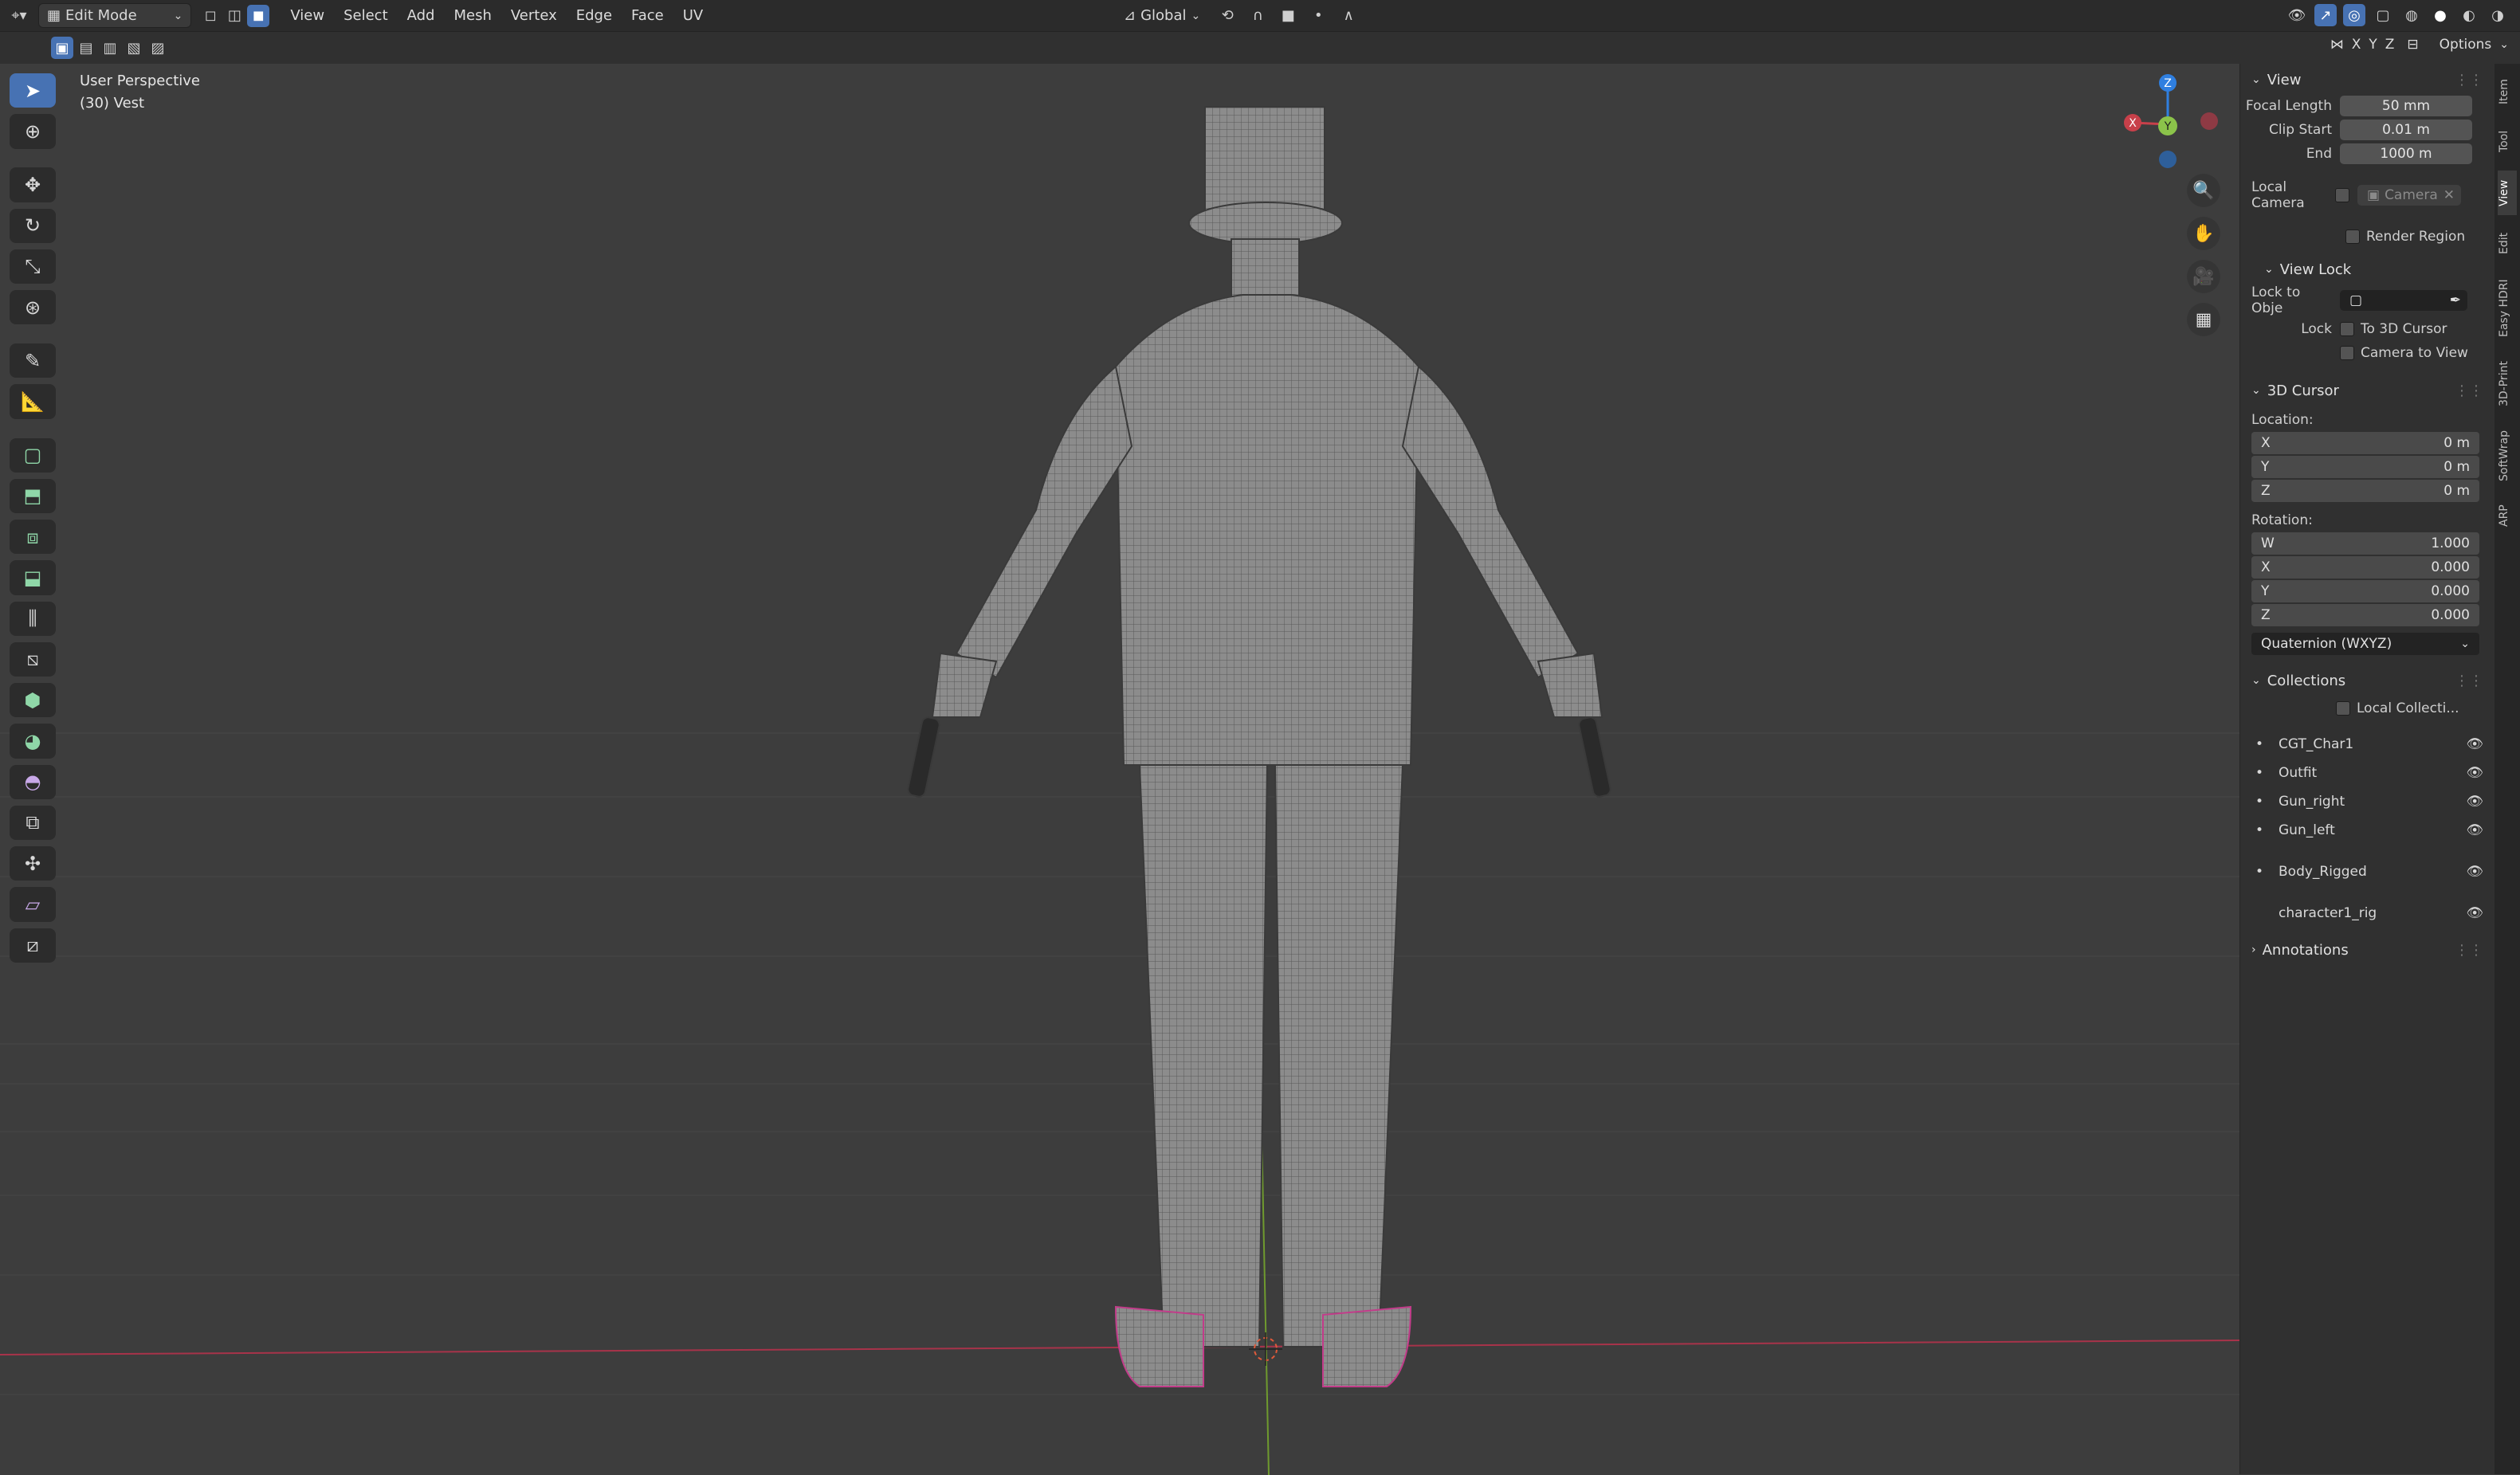 This screenshot has width=2520, height=1475. I want to click on wireframe-shading-icon: ◍, so click(2411, 15).